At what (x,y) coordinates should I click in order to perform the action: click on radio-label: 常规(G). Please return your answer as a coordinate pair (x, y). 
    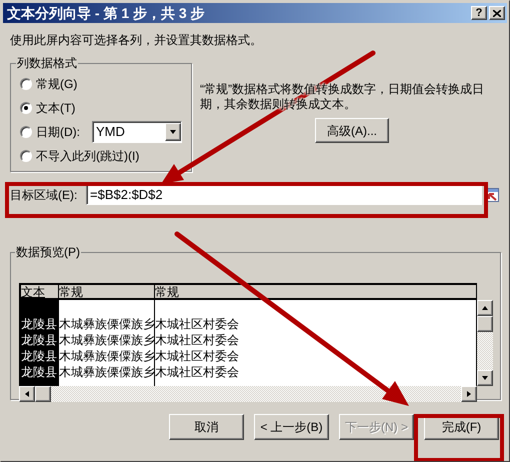
    Looking at the image, I should click on (57, 84).